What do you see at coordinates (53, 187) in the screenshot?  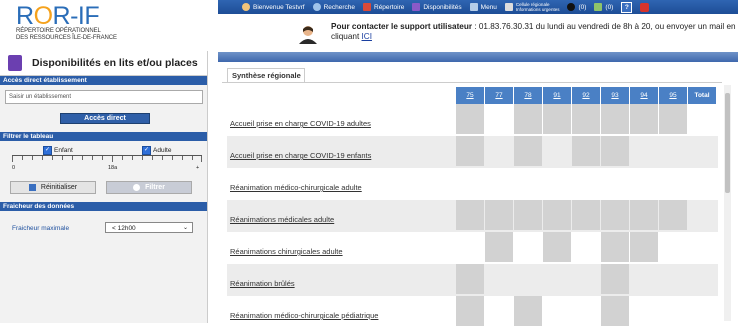 I see `reset-button: Réinitialiser` at bounding box center [53, 187].